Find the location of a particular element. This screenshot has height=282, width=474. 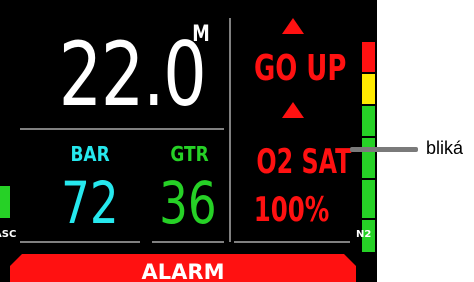

gtr-bottom-divider is located at coordinates (188, 242).